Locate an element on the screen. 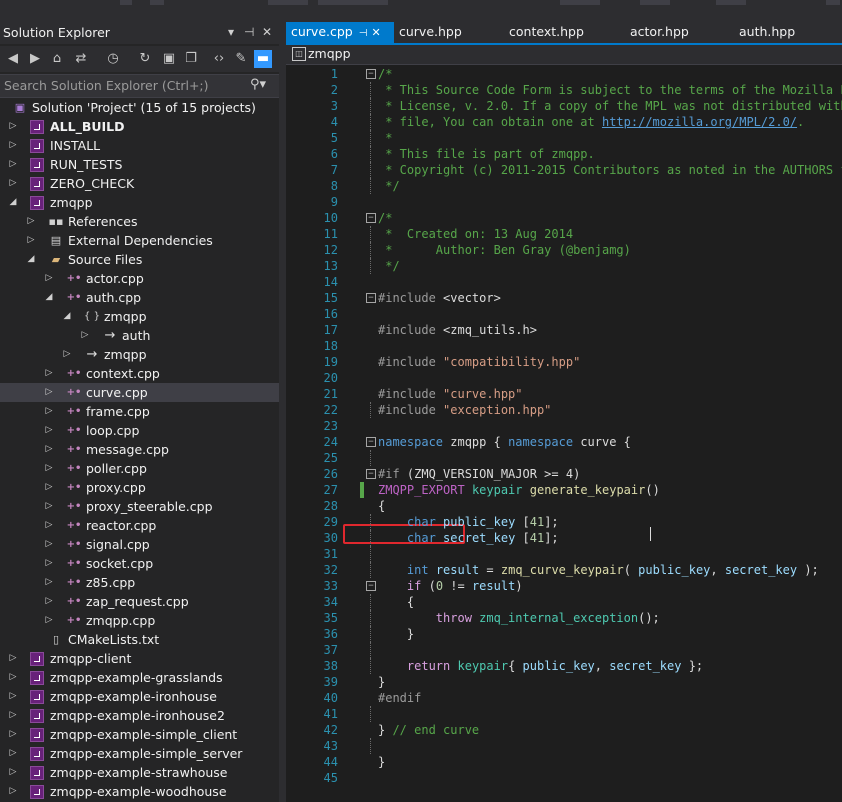 The height and width of the screenshot is (802, 842). tab-context-hpp: context.hpp is located at coordinates (546, 32).